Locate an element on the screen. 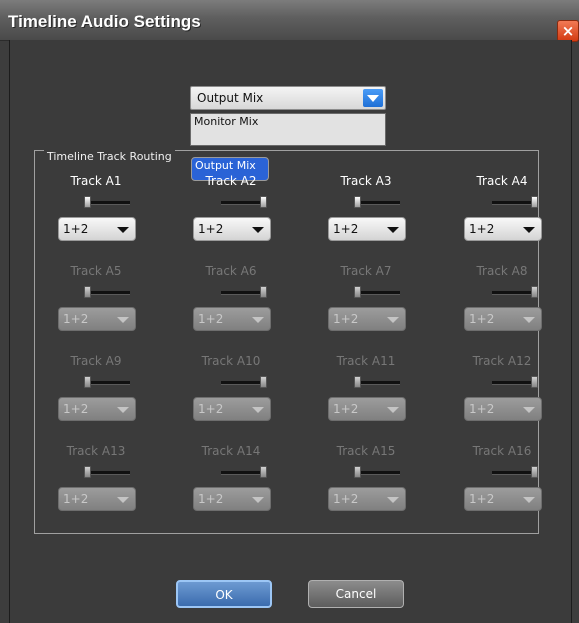 This screenshot has height=623, width=579. track-label: Track A7 is located at coordinates (366, 271).